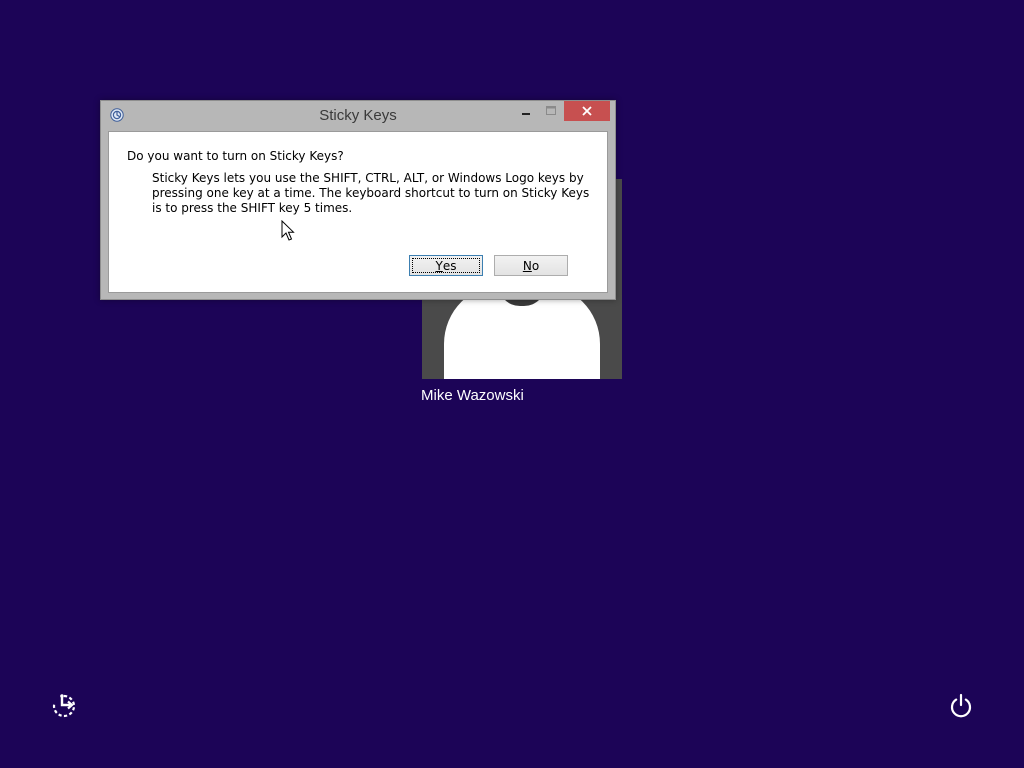  Describe the element at coordinates (358, 116) in the screenshot. I see `dialog-titlebar: Sticky Keys` at that location.